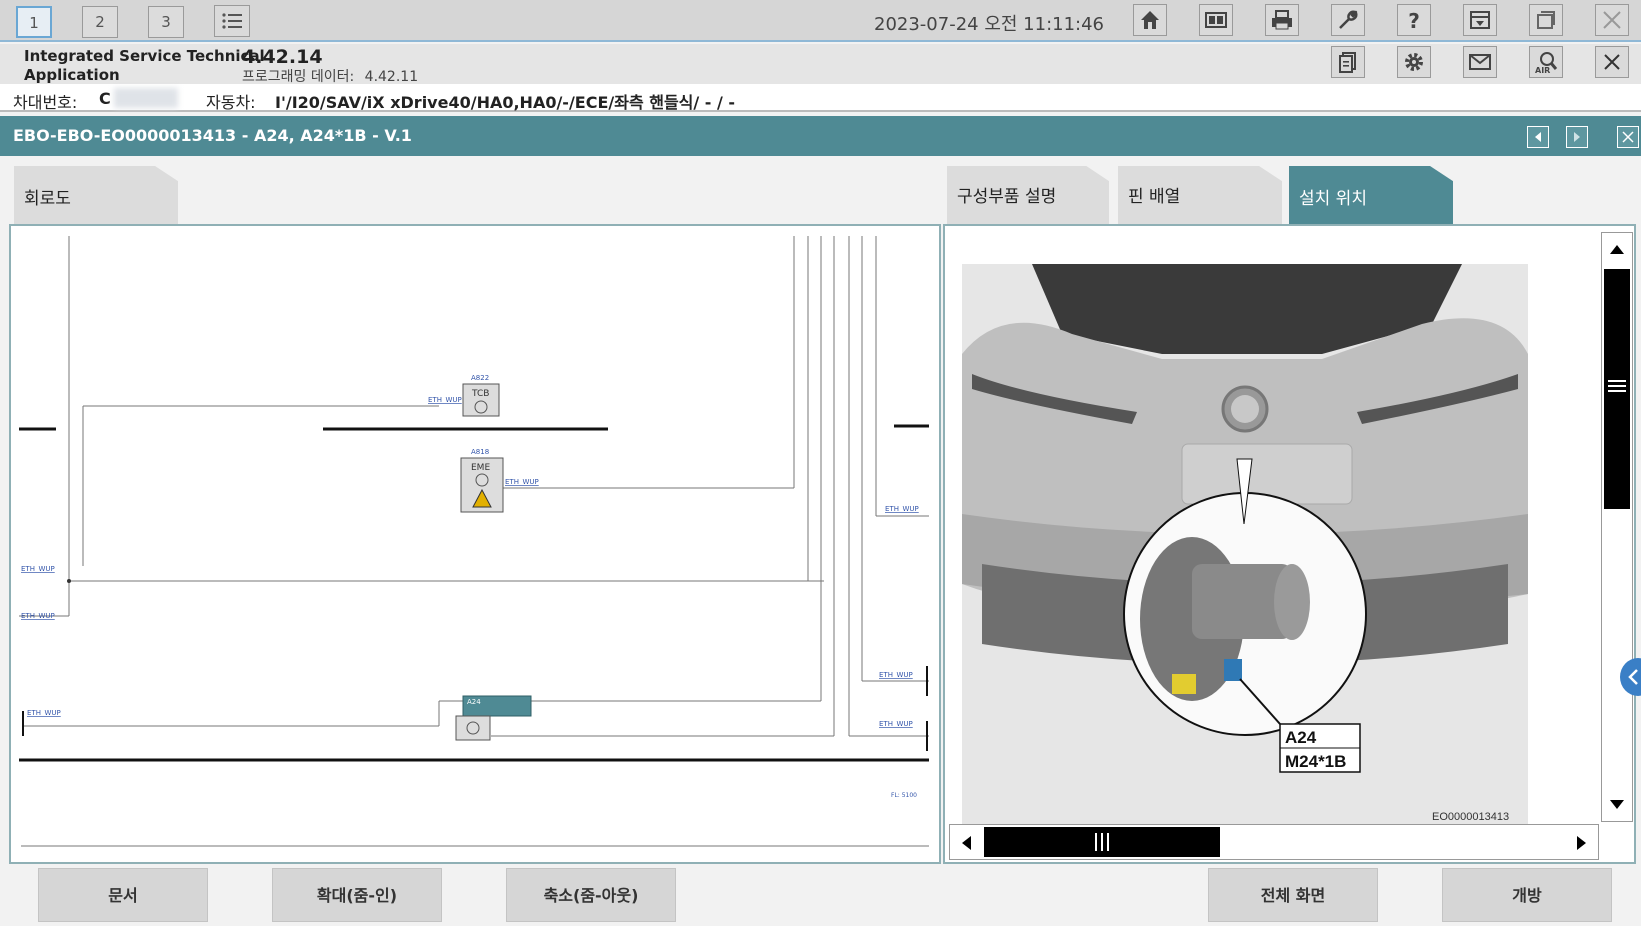 Image resolution: width=1641 pixels, height=926 pixels. I want to click on triangle-right-icon, so click(1577, 137).